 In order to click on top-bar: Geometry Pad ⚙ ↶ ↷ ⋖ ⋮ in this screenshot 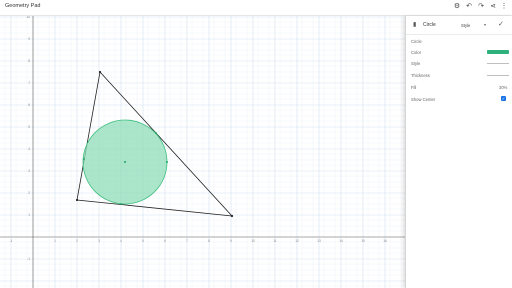, I will do `click(256, 8)`.